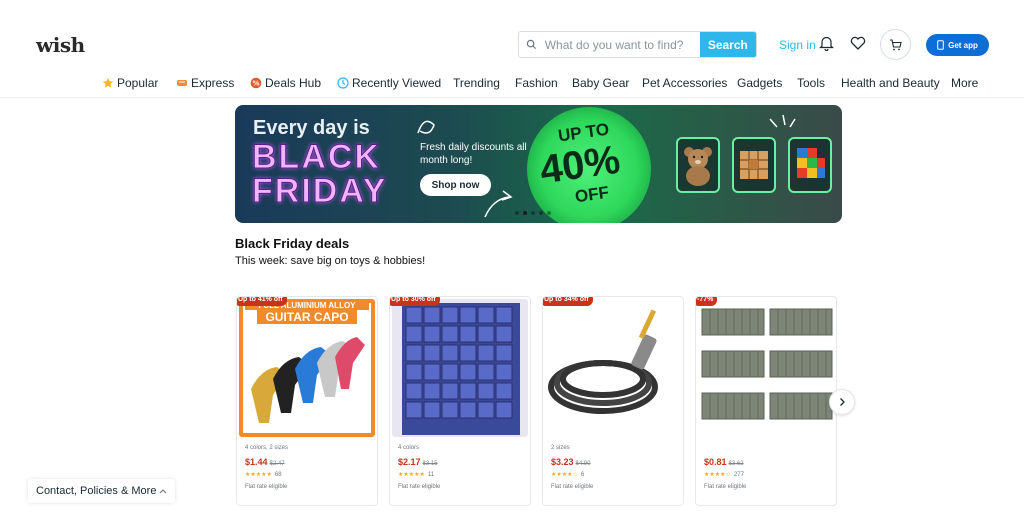 This screenshot has width=1024, height=515. Describe the element at coordinates (397, 83) in the screenshot. I see `nav-label: Recently Viewed` at that location.